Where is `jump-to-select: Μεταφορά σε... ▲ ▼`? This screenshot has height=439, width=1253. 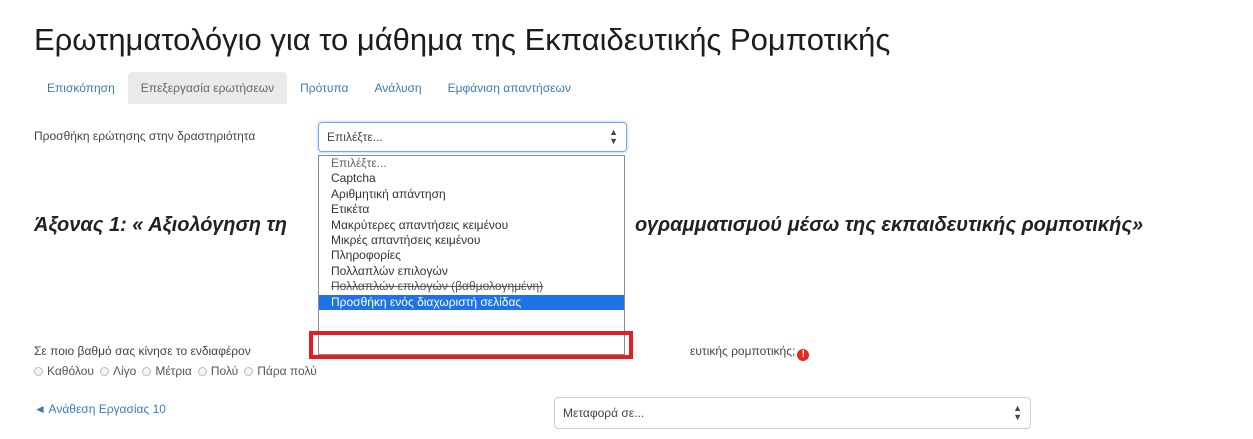
jump-to-select: Μεταφορά σε... ▲ ▼ is located at coordinates (792, 413).